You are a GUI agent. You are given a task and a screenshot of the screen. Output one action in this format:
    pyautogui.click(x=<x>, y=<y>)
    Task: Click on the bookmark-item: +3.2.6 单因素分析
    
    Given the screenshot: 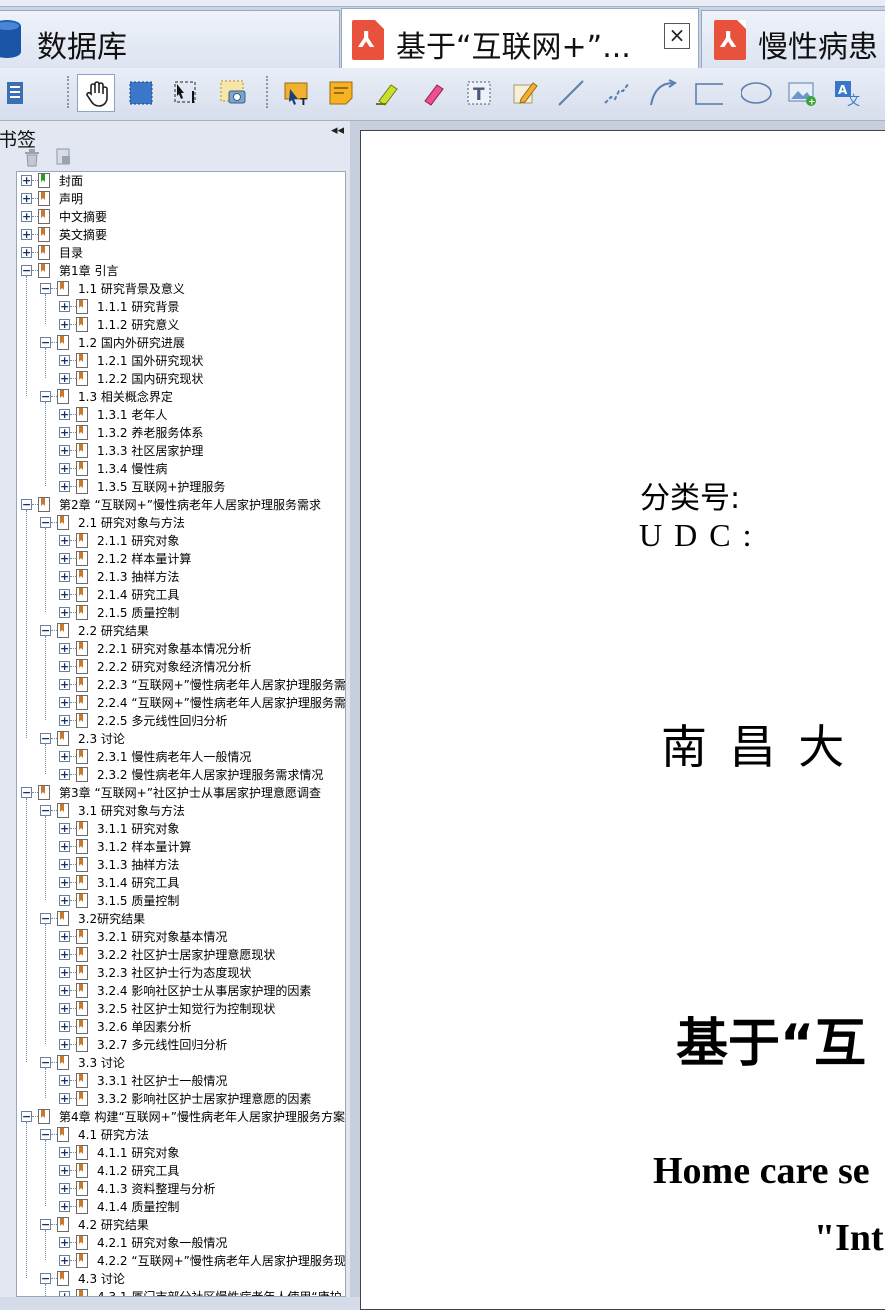 What is the action you would take?
    pyautogui.click(x=181, y=1028)
    